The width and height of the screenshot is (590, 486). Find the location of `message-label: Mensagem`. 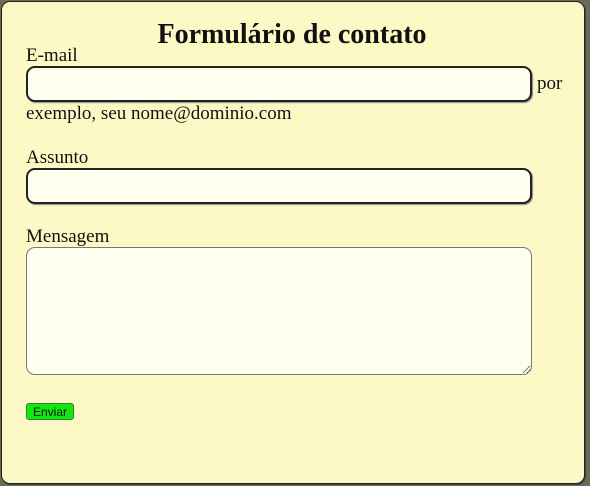

message-label: Mensagem is located at coordinates (68, 236).